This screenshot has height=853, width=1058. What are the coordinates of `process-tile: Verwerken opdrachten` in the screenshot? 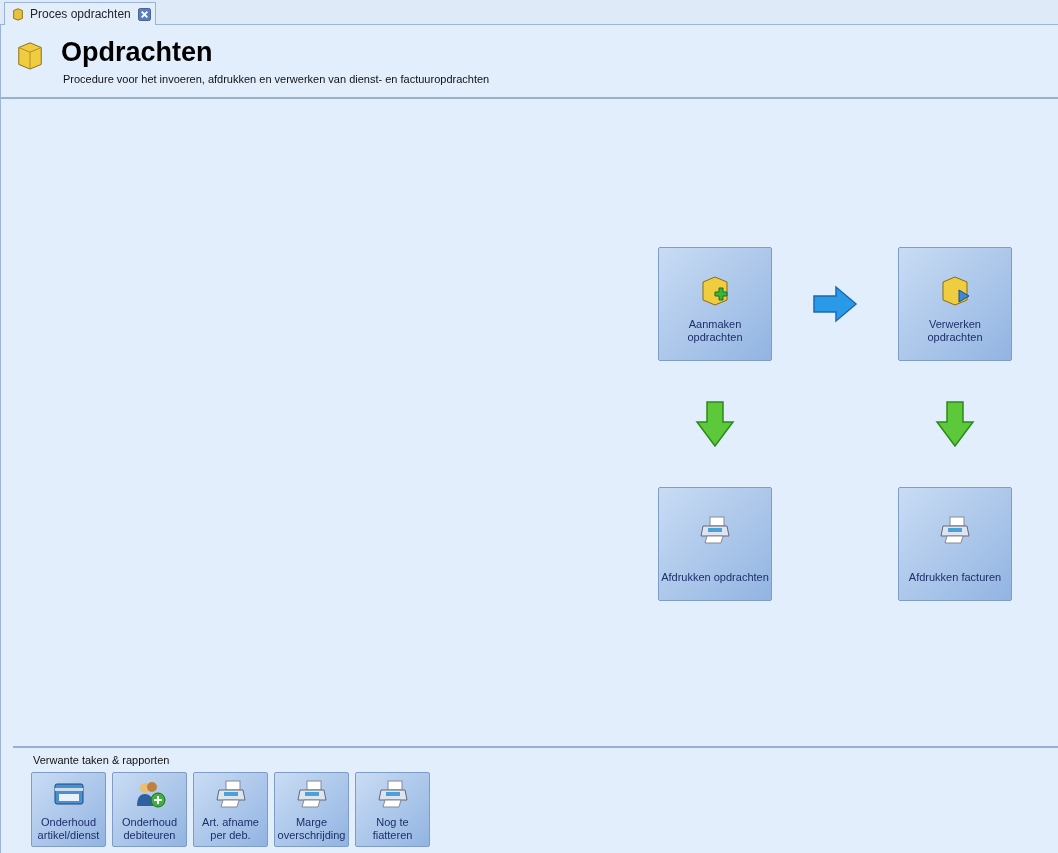 It's located at (955, 304).